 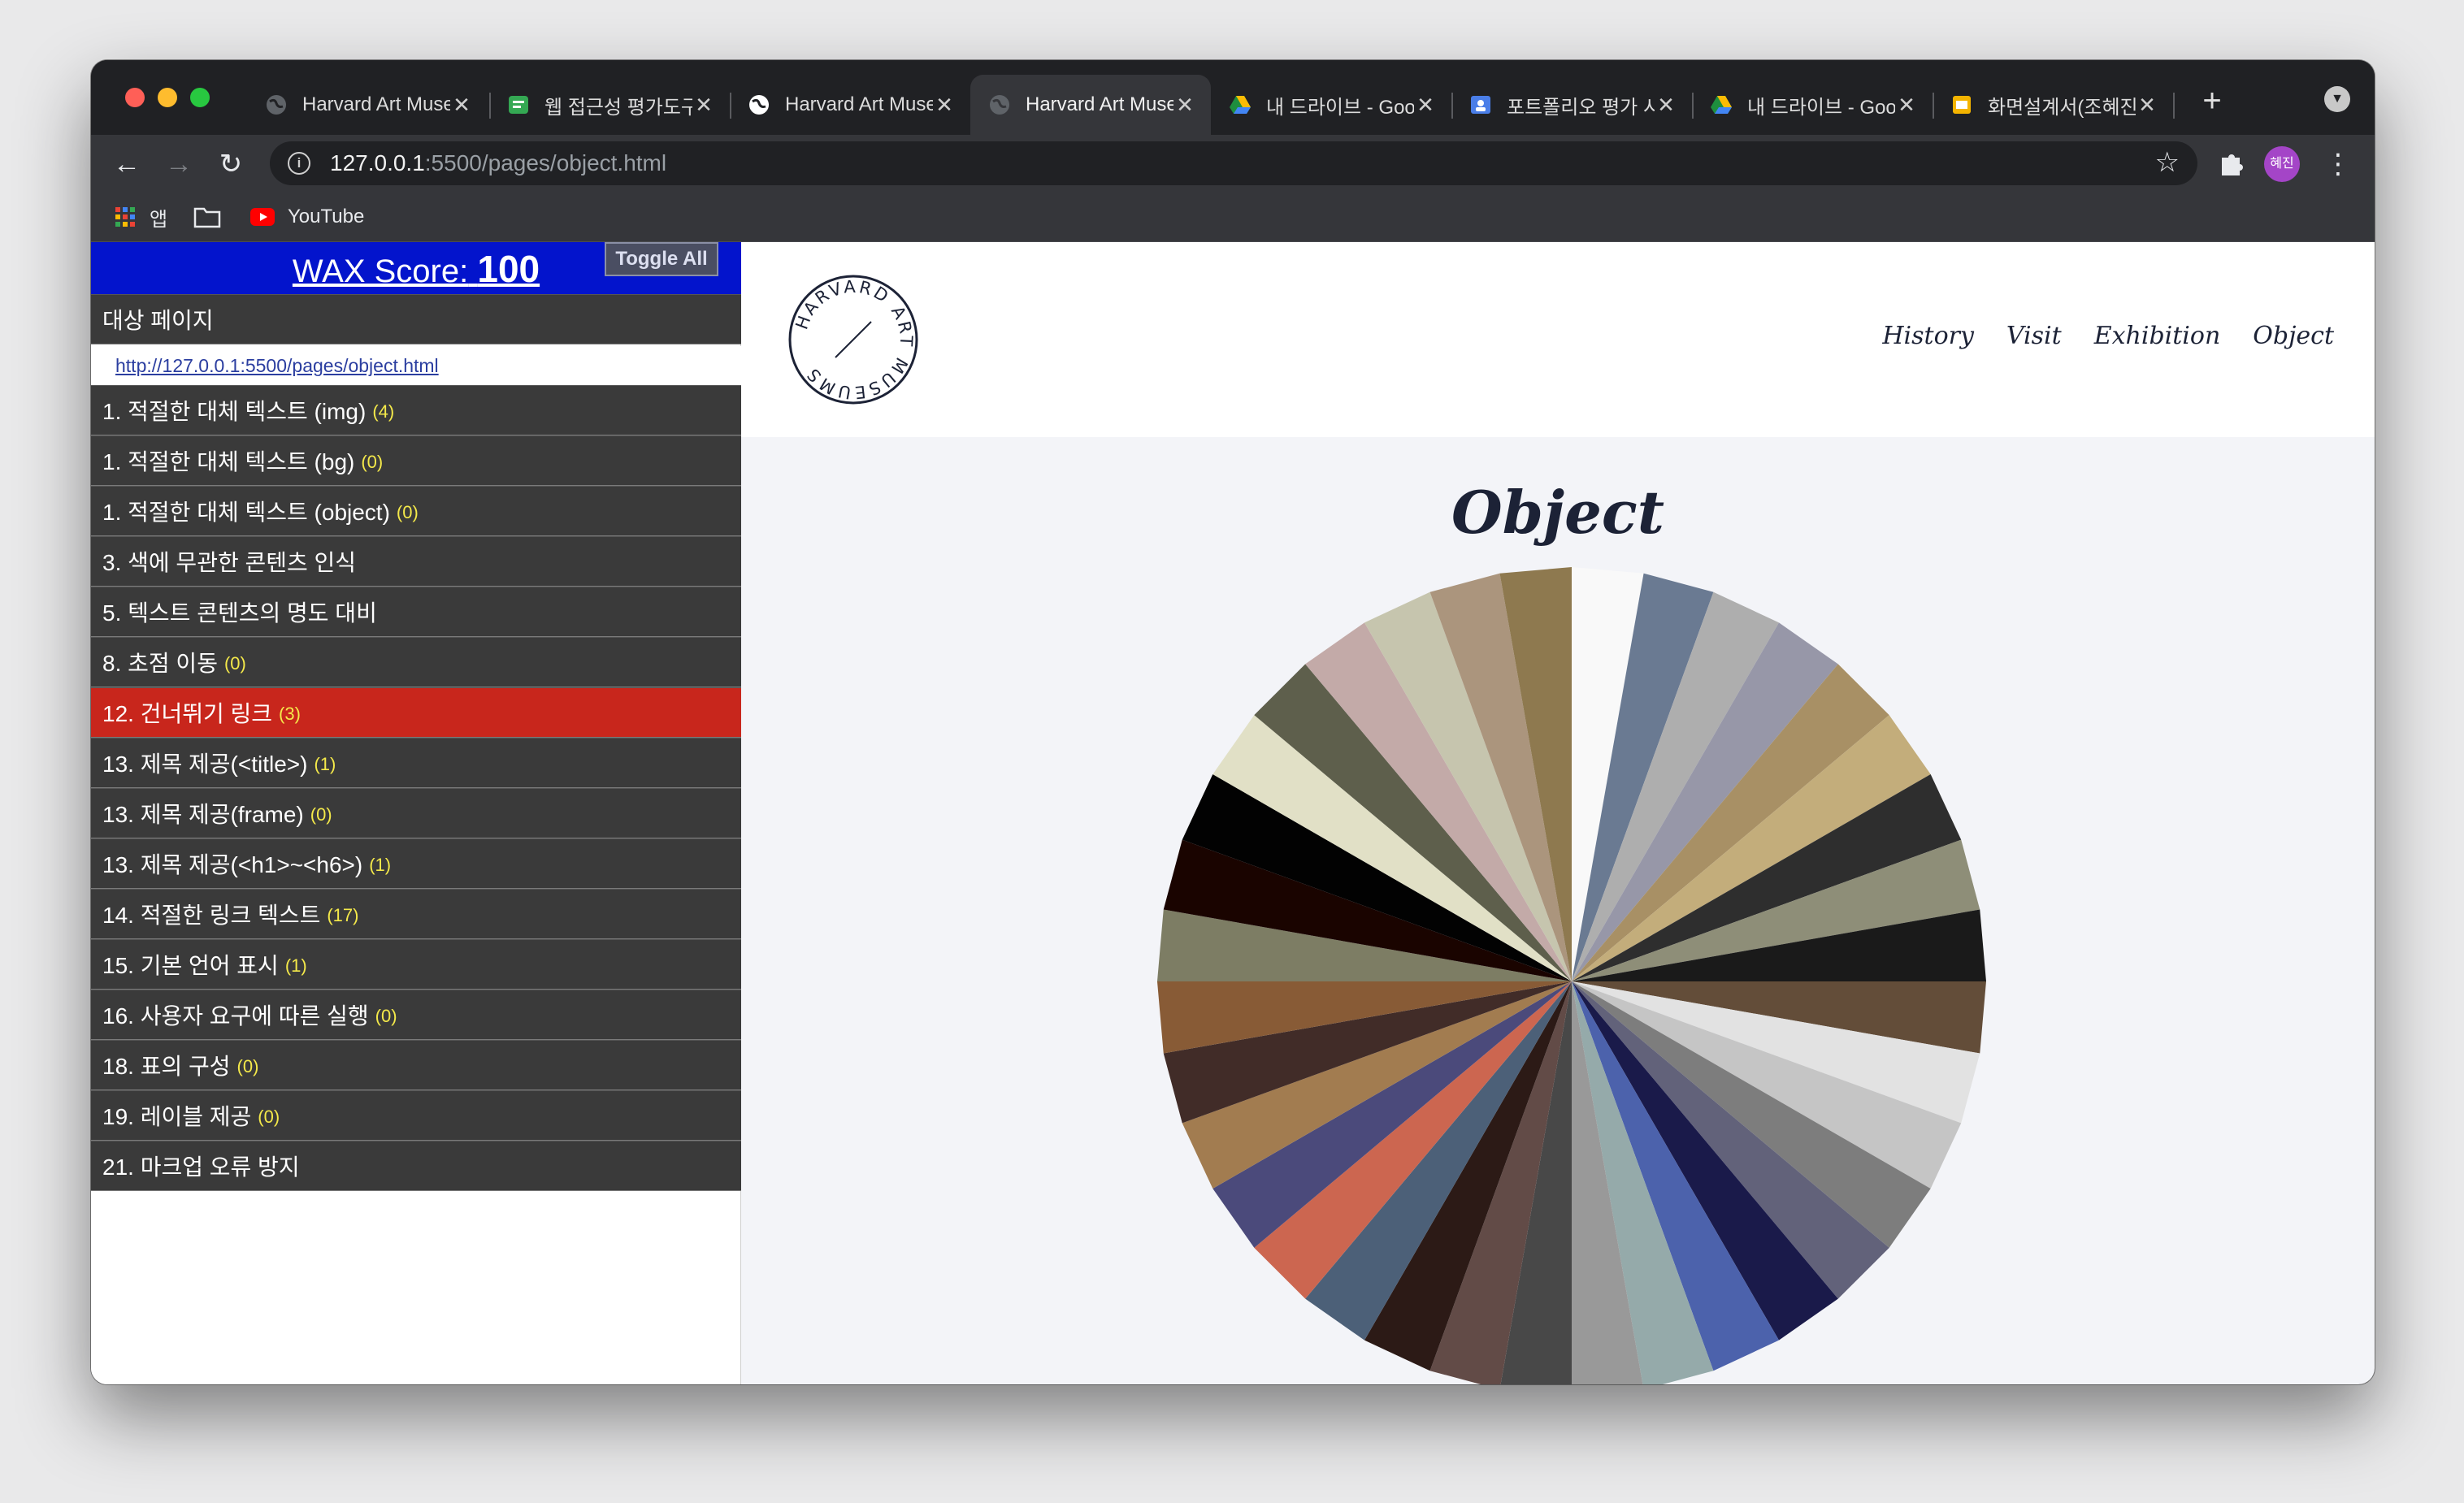 What do you see at coordinates (416, 763) in the screenshot?
I see `wax-check-item: 13. 제목 제공(<title>) (1)` at bounding box center [416, 763].